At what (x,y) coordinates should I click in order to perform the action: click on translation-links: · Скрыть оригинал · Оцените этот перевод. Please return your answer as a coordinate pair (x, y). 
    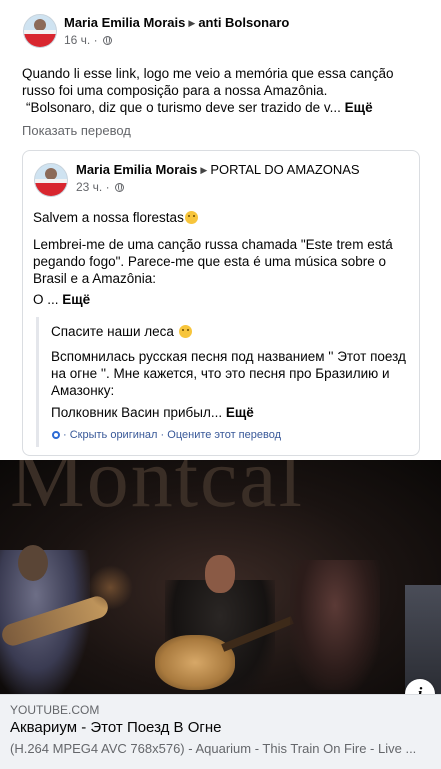
    Looking at the image, I should click on (166, 435).